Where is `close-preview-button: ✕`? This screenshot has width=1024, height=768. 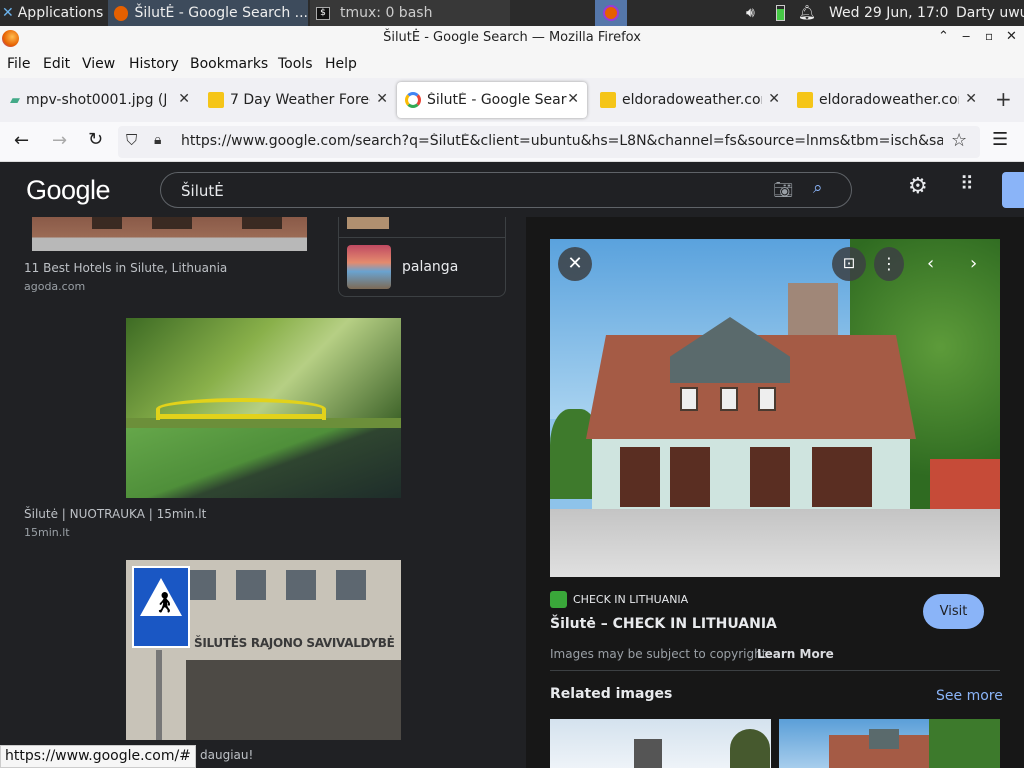 close-preview-button: ✕ is located at coordinates (575, 264).